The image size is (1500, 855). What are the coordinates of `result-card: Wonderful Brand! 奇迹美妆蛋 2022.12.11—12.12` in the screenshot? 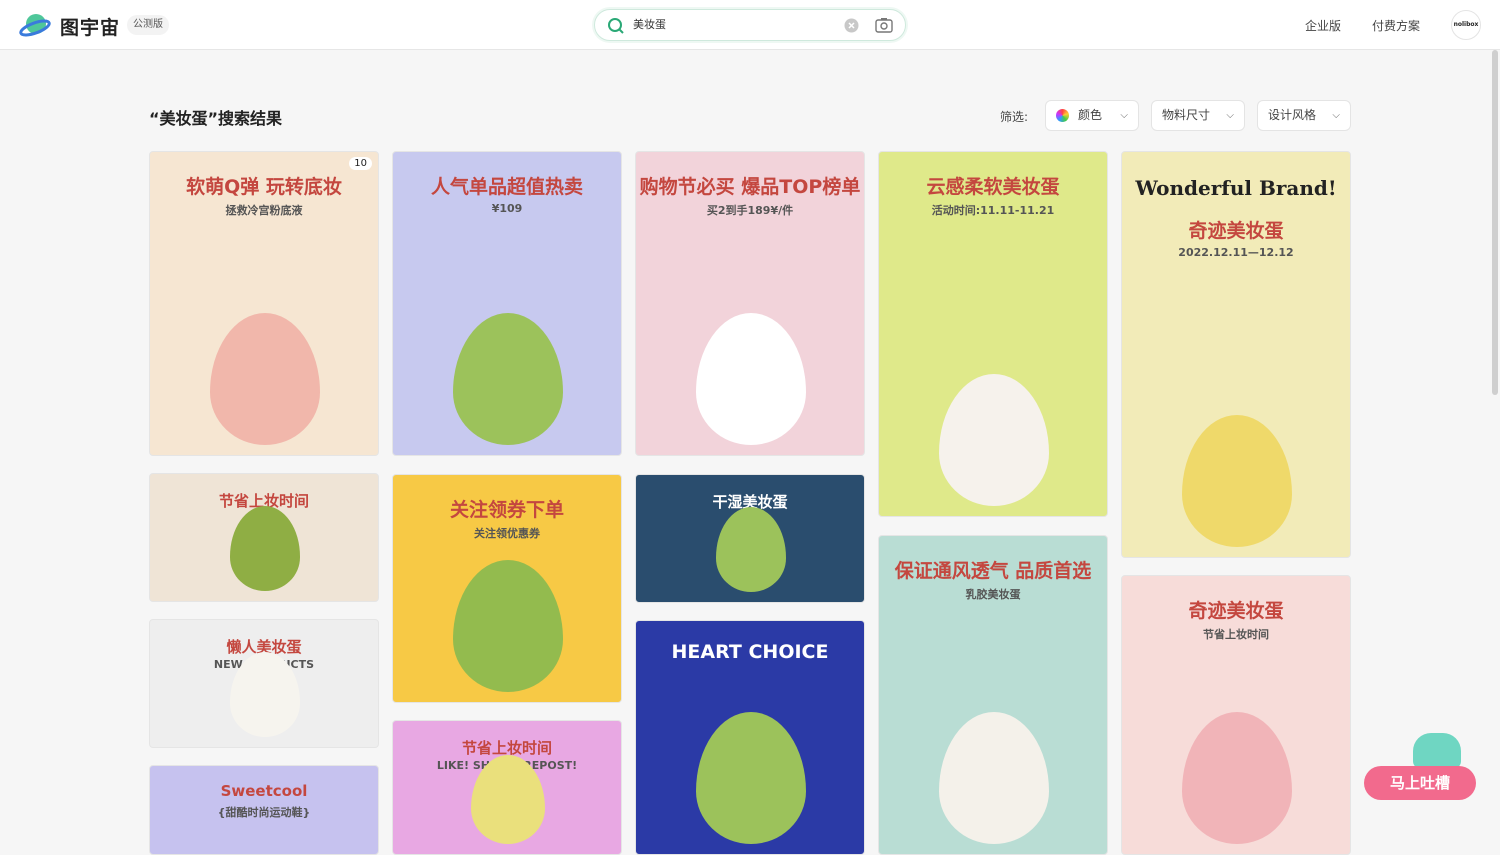 It's located at (1236, 354).